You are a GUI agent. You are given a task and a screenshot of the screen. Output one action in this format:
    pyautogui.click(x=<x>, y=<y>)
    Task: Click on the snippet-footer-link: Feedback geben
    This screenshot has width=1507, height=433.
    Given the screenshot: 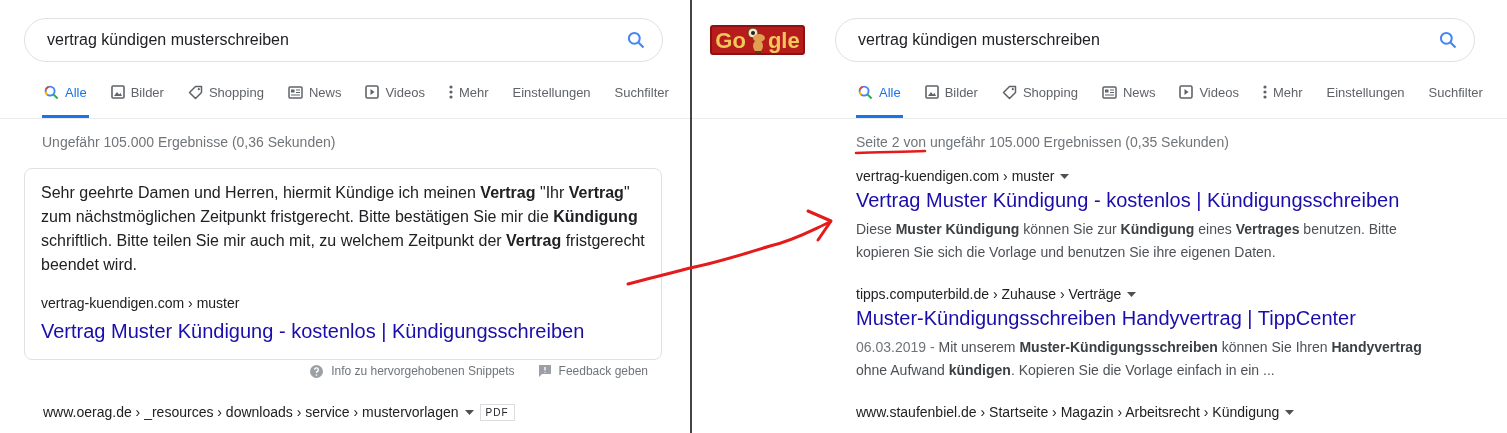 What is the action you would take?
    pyautogui.click(x=603, y=371)
    